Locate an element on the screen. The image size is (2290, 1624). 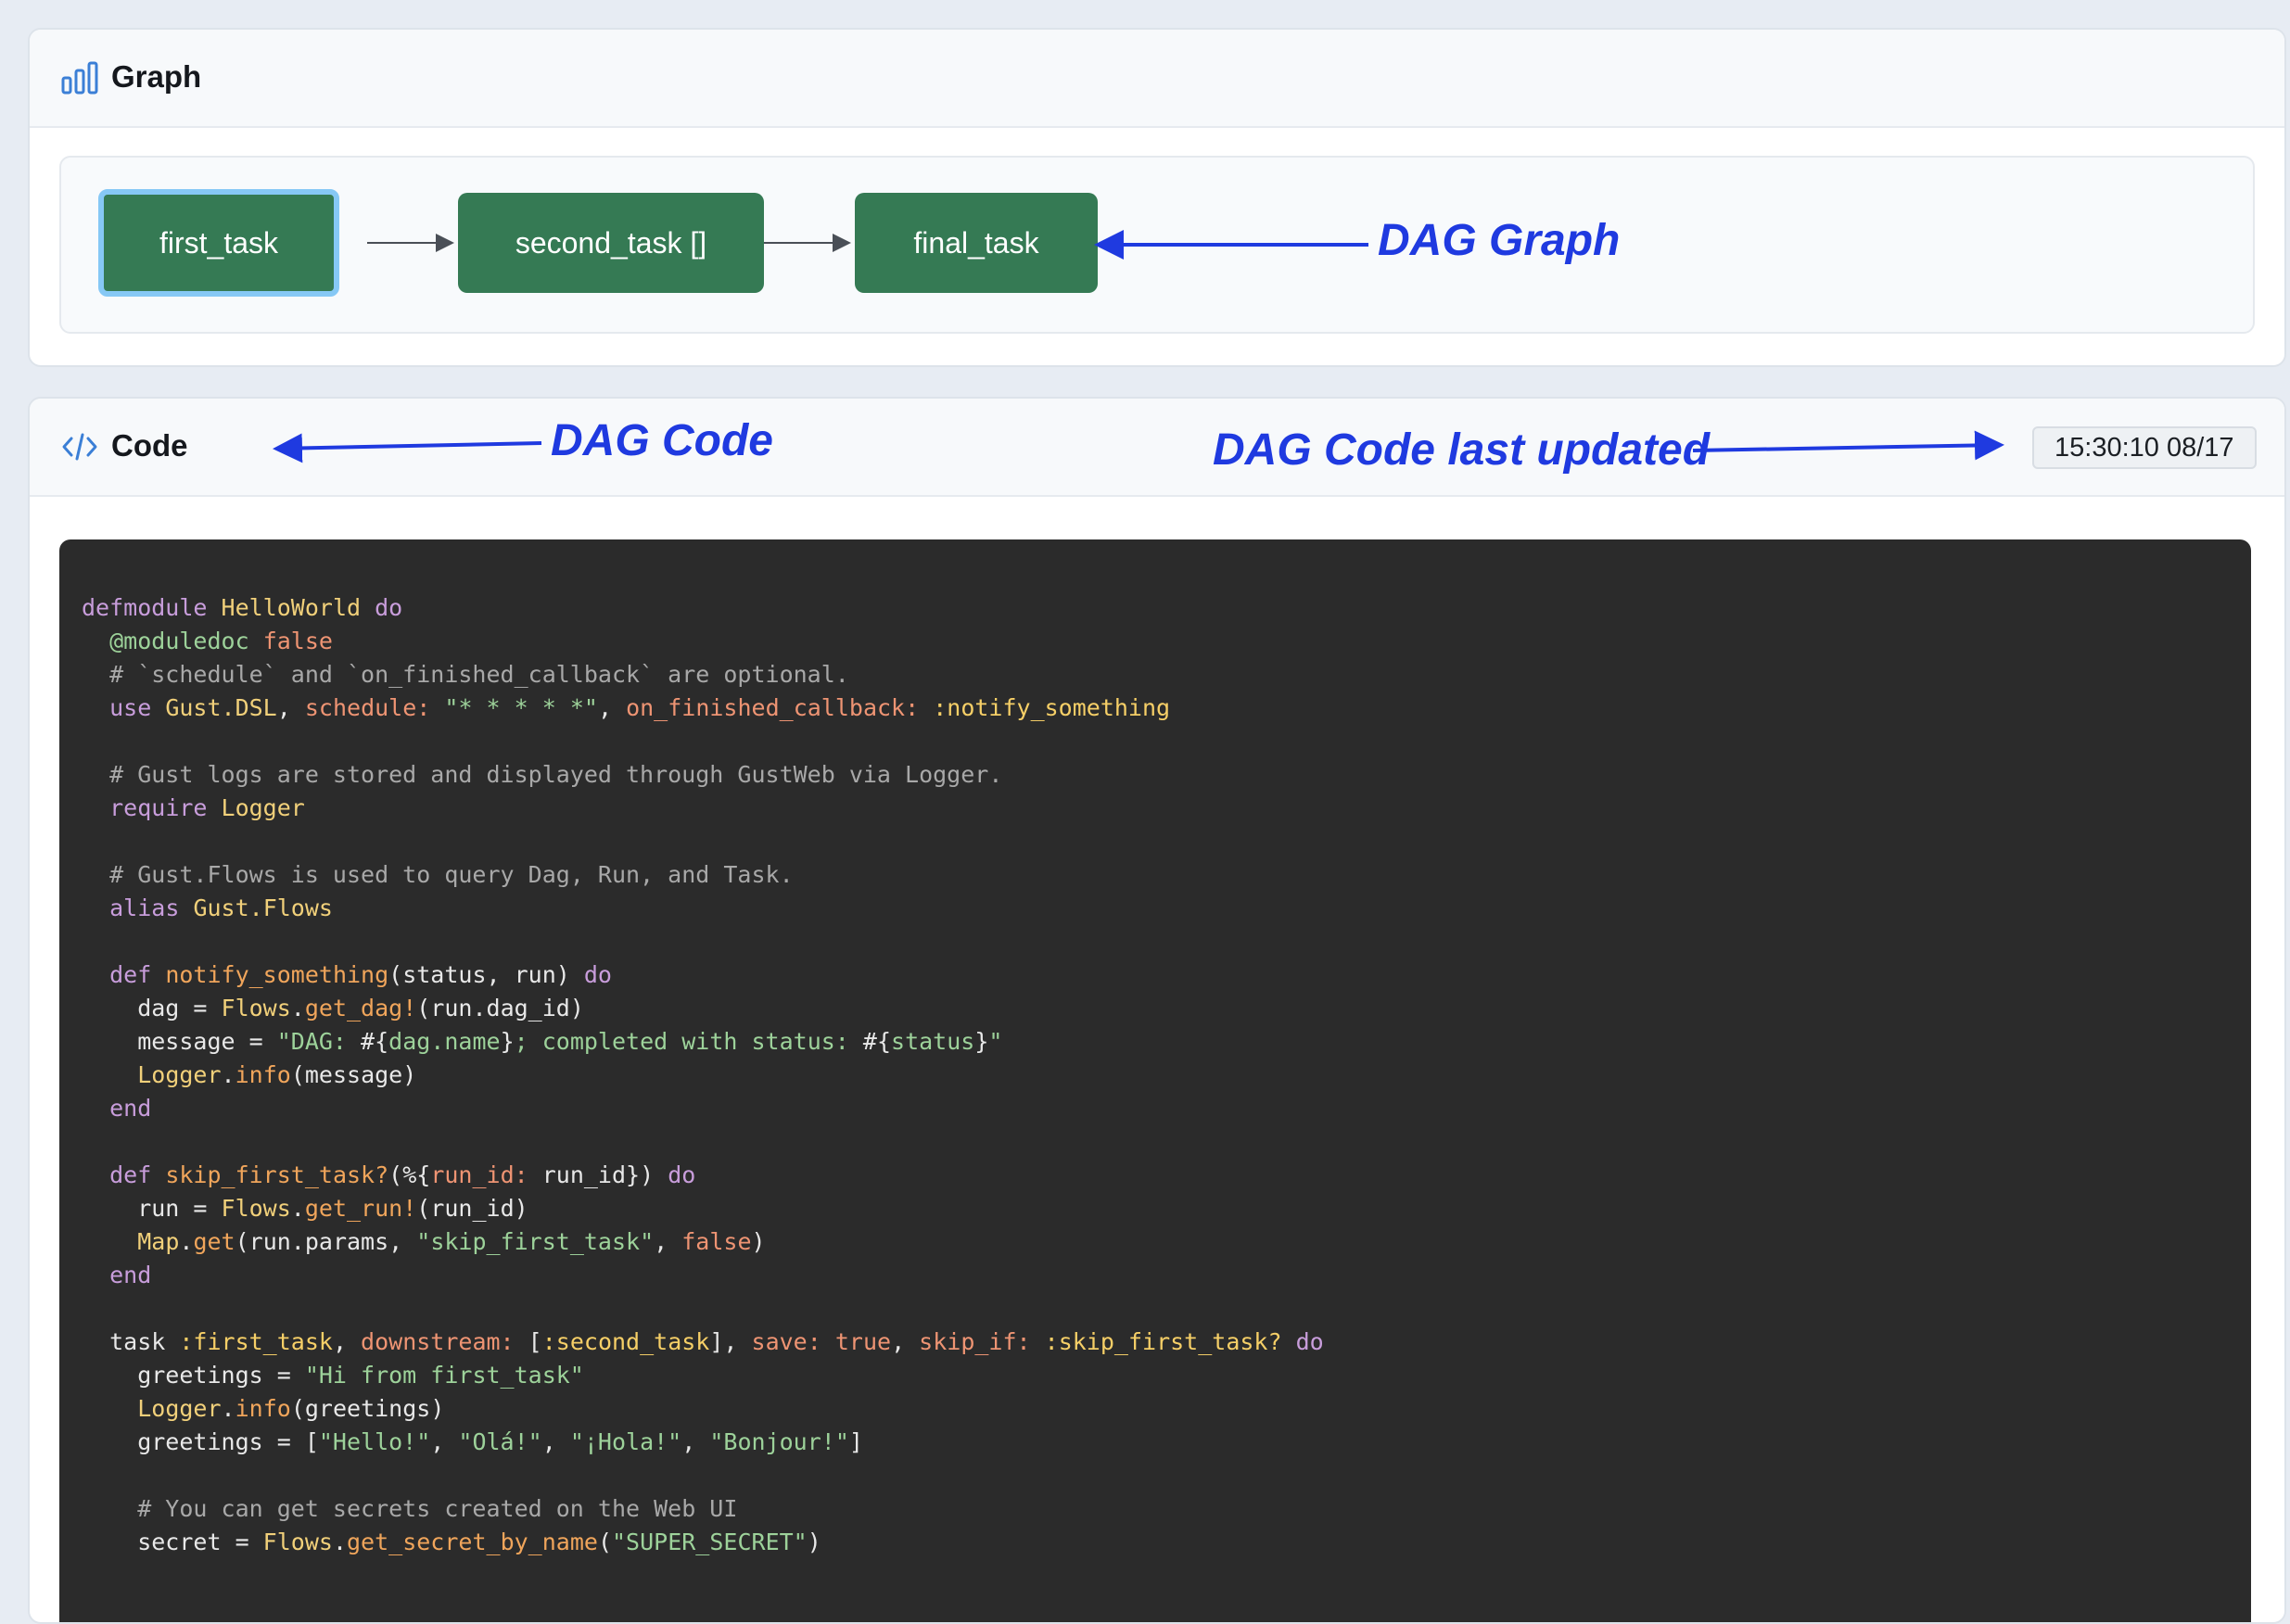
code-token: secret = is located at coordinates (172, 1542).